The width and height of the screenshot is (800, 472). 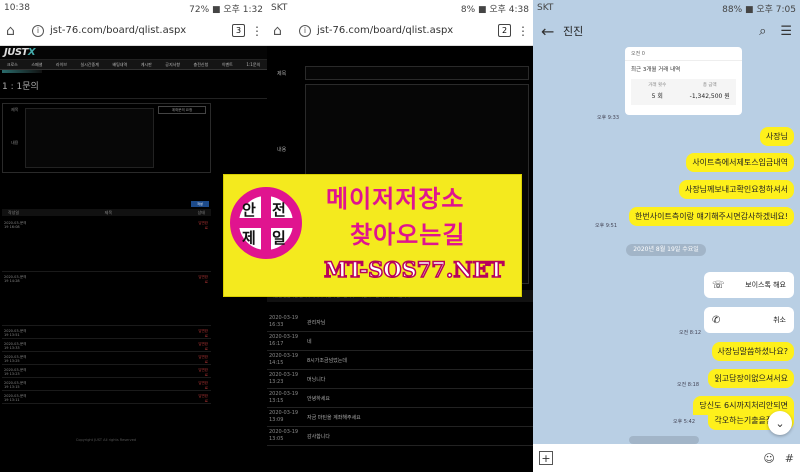 What do you see at coordinates (762, 31) in the screenshot?
I see `search-icon: ⌕` at bounding box center [762, 31].